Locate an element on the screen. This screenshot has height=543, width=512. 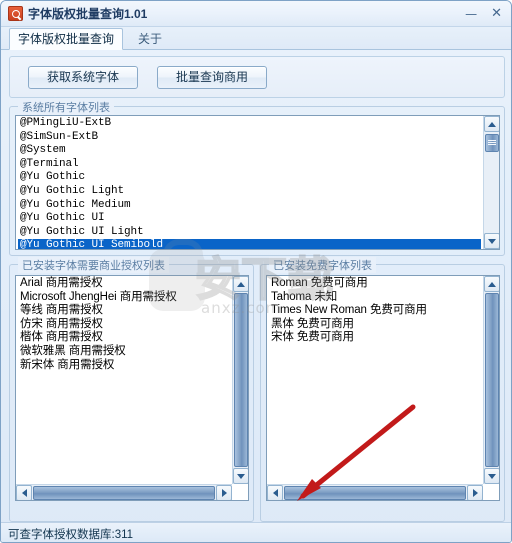
paid-fonts-horizontal-scrollbar is located at coordinates (124, 492).